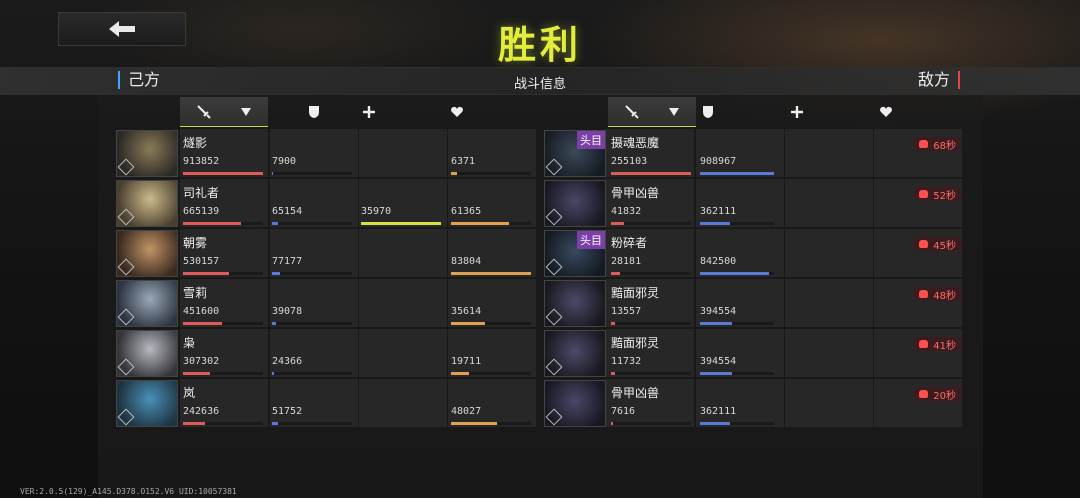 The height and width of the screenshot is (498, 1080). I want to click on defense-value: 842500, so click(718, 261).